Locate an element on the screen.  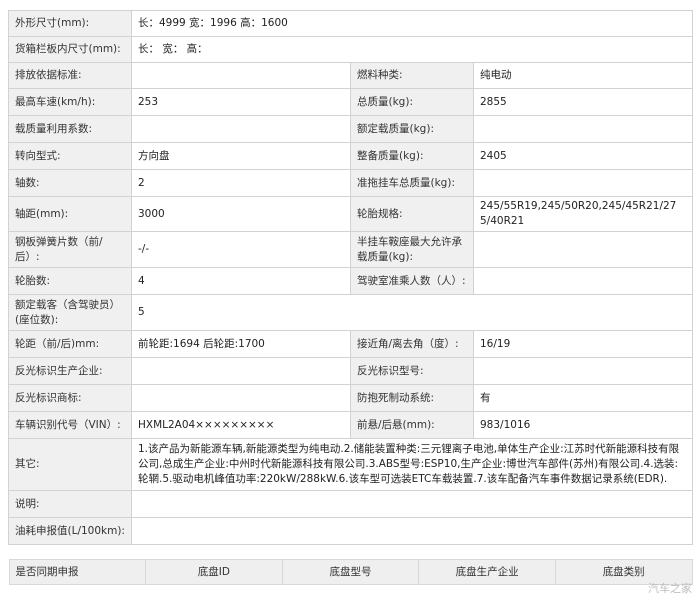
spec-label: 油耗申报值(L/100km): is located at coordinates (70, 531).